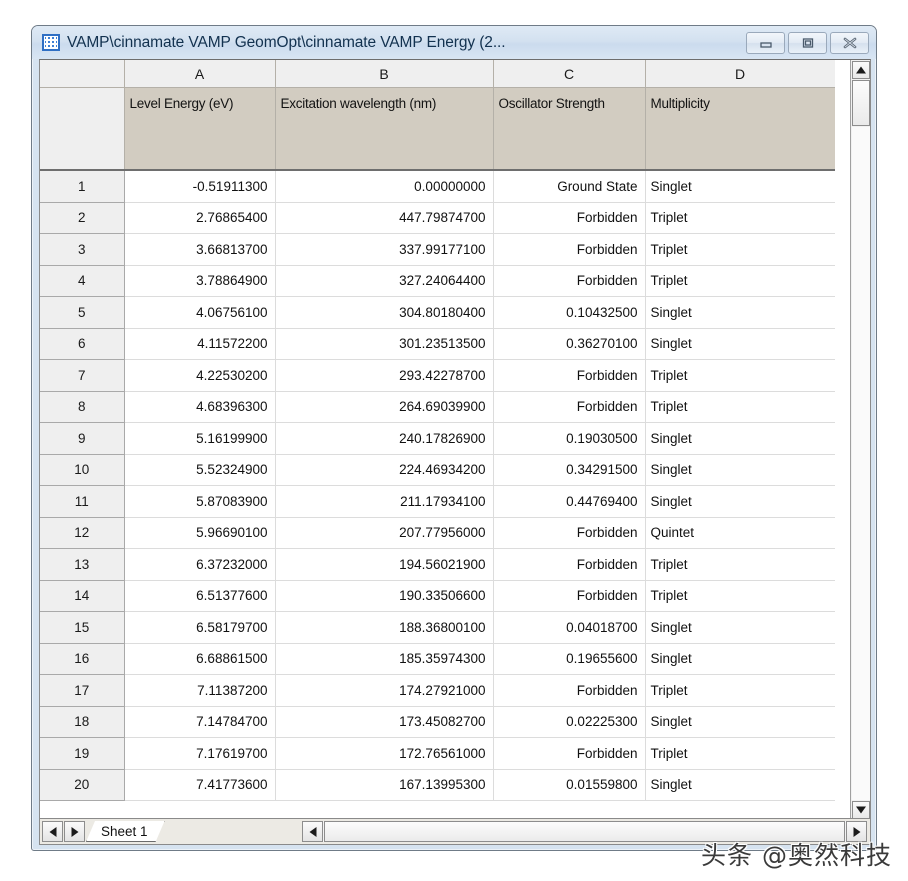  Describe the element at coordinates (82, 690) in the screenshot. I see `row-header-cell: 17` at that location.